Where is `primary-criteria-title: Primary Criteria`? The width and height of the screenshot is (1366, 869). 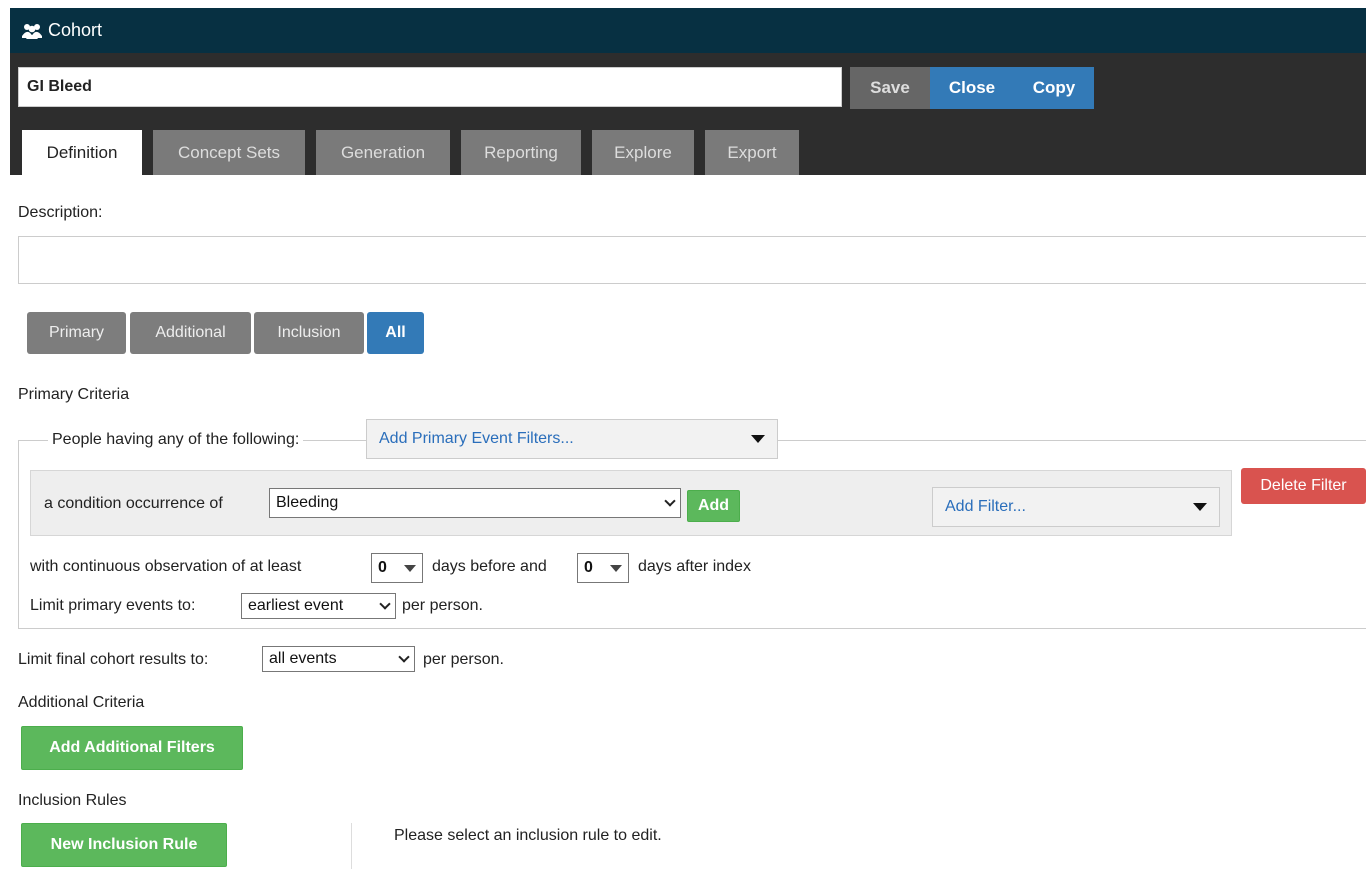 primary-criteria-title: Primary Criteria is located at coordinates (74, 394).